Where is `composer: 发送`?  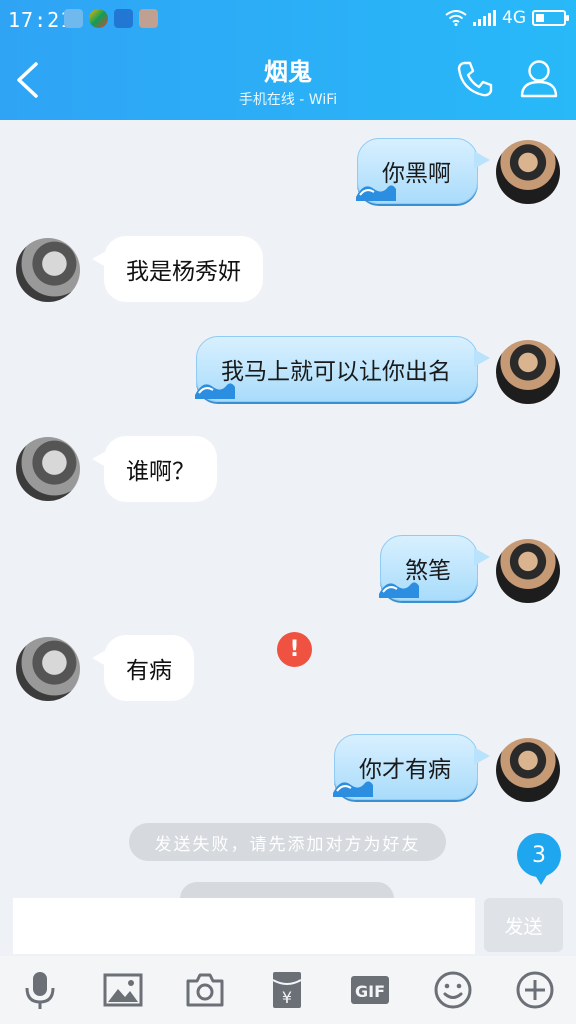
composer: 发送 is located at coordinates (288, 927).